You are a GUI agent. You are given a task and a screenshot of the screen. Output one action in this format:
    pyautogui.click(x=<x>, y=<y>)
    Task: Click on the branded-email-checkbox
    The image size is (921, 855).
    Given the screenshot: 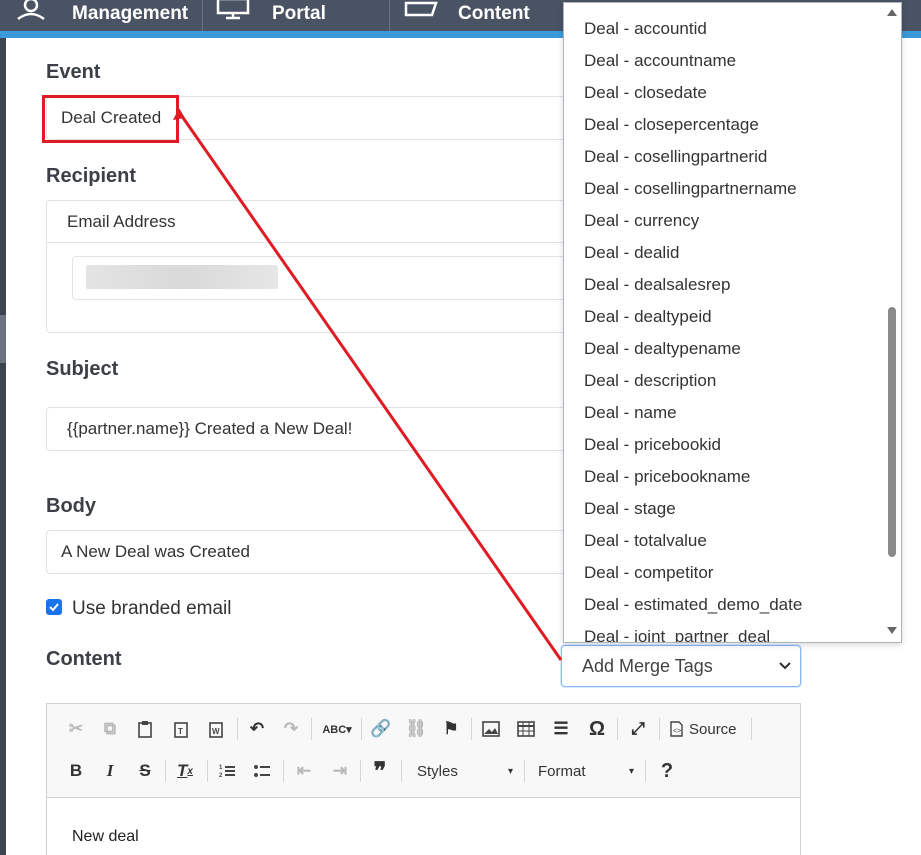 What is the action you would take?
    pyautogui.click(x=54, y=607)
    